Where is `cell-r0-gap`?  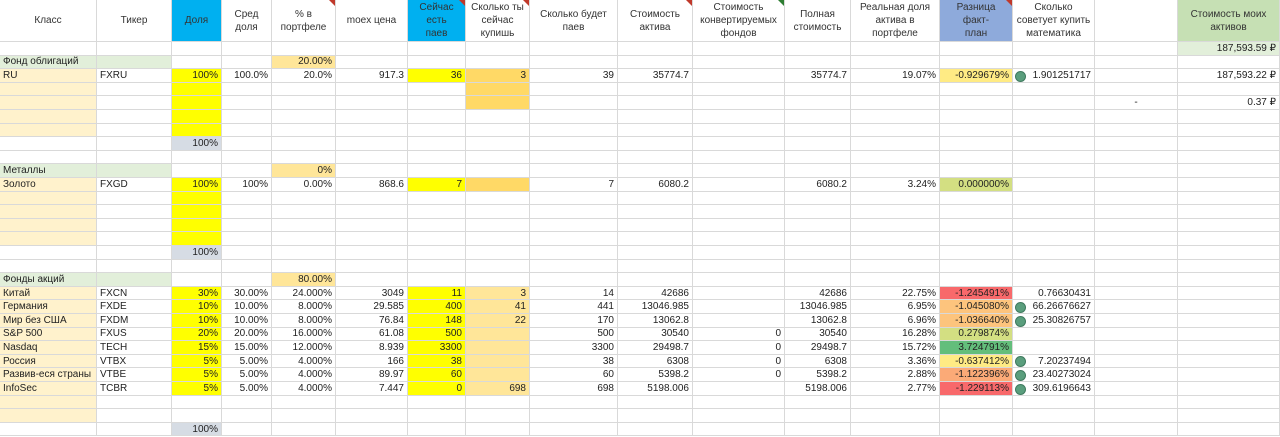
cell-r0-gap is located at coordinates (1136, 49).